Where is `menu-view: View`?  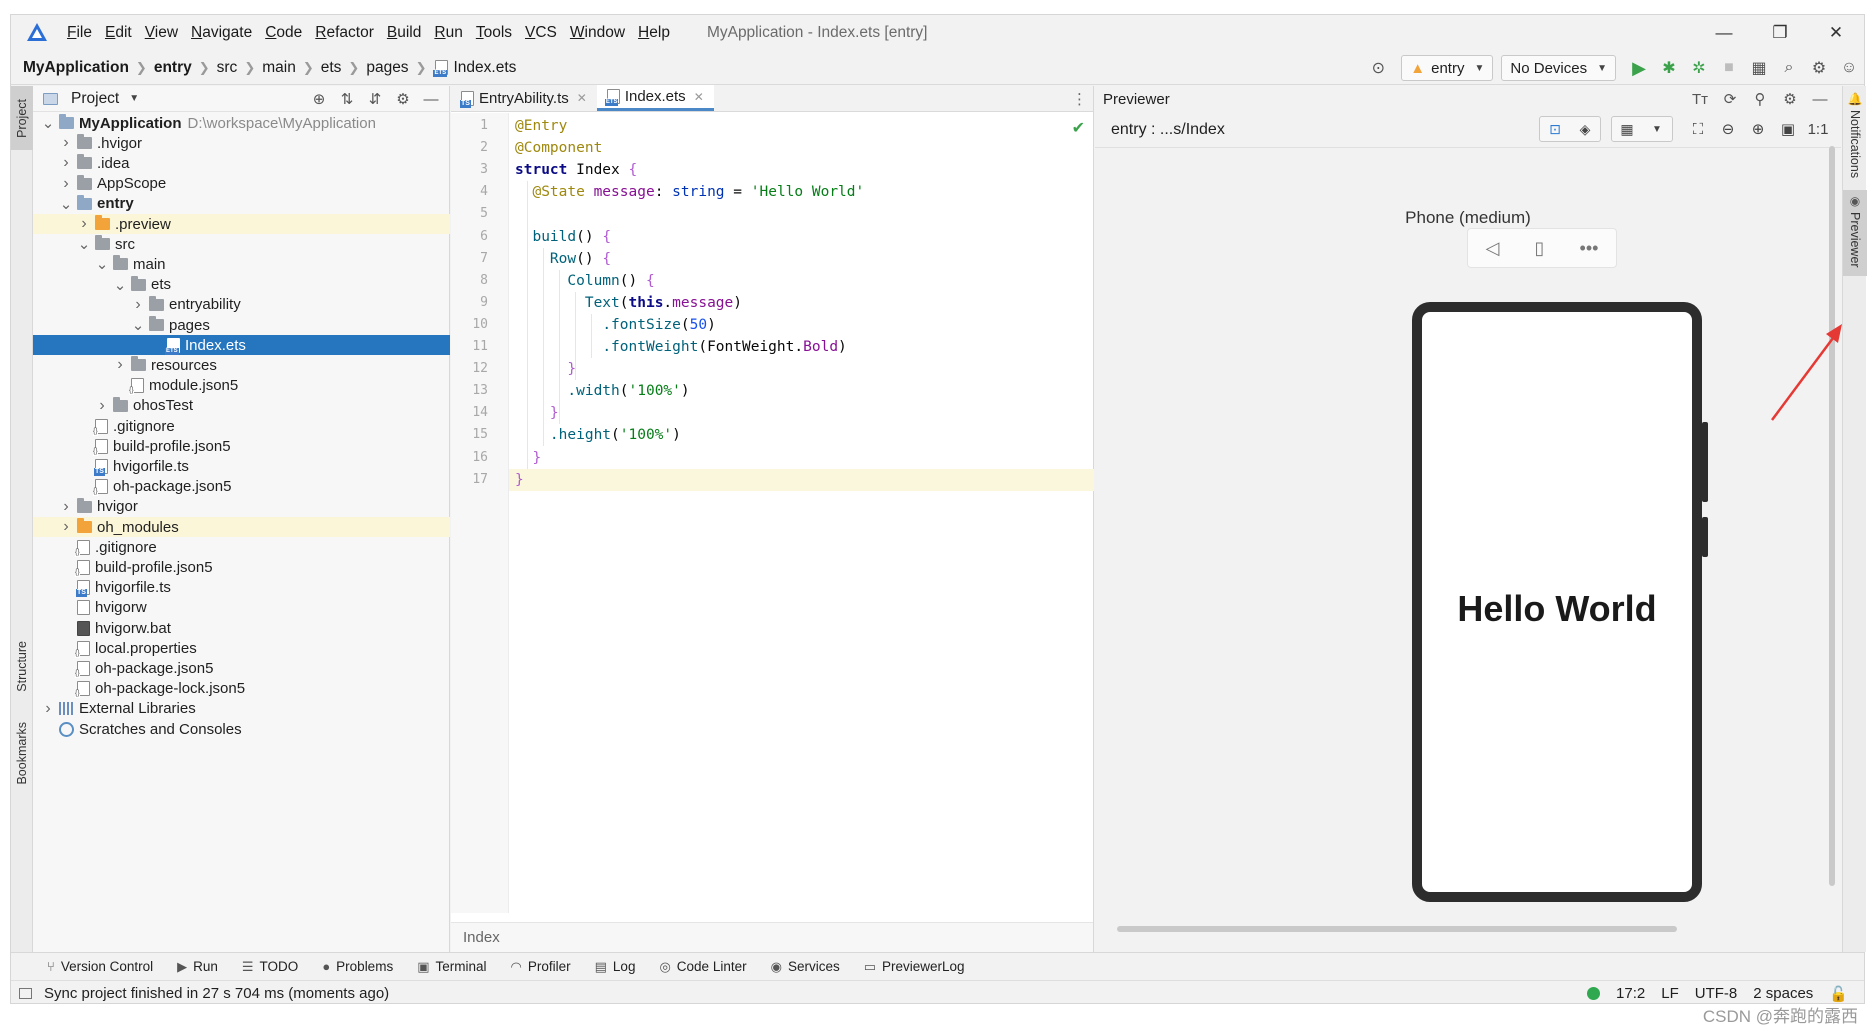
menu-view: View is located at coordinates (161, 33).